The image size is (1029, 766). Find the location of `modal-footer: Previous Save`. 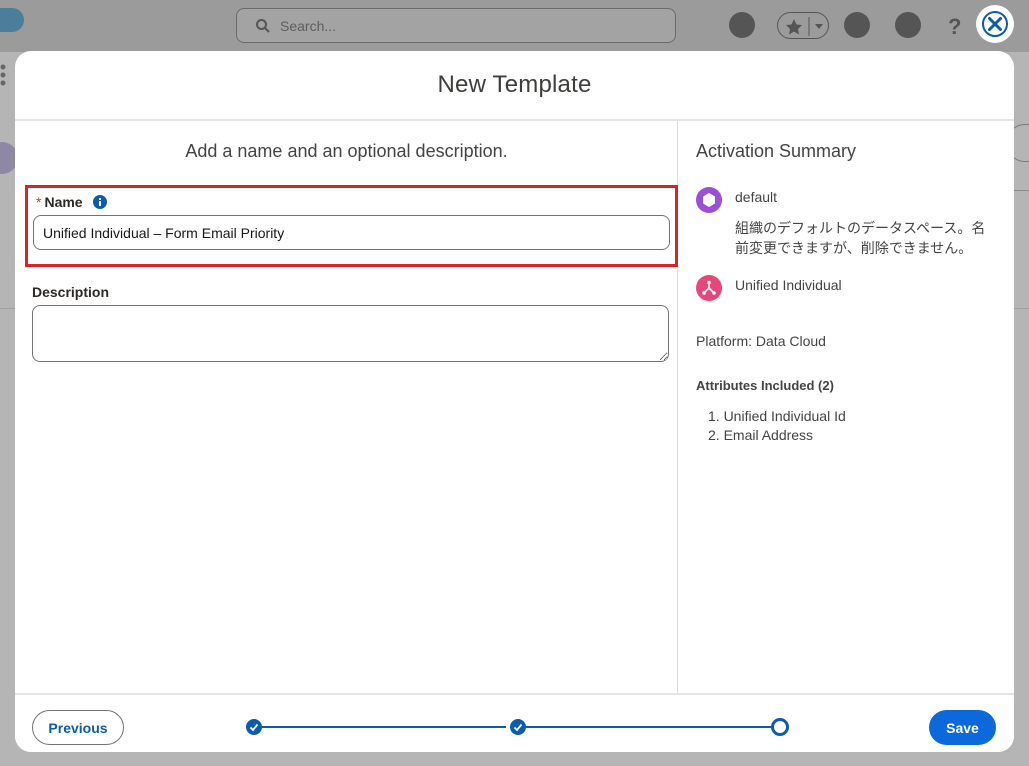

modal-footer: Previous Save is located at coordinates (514, 722).